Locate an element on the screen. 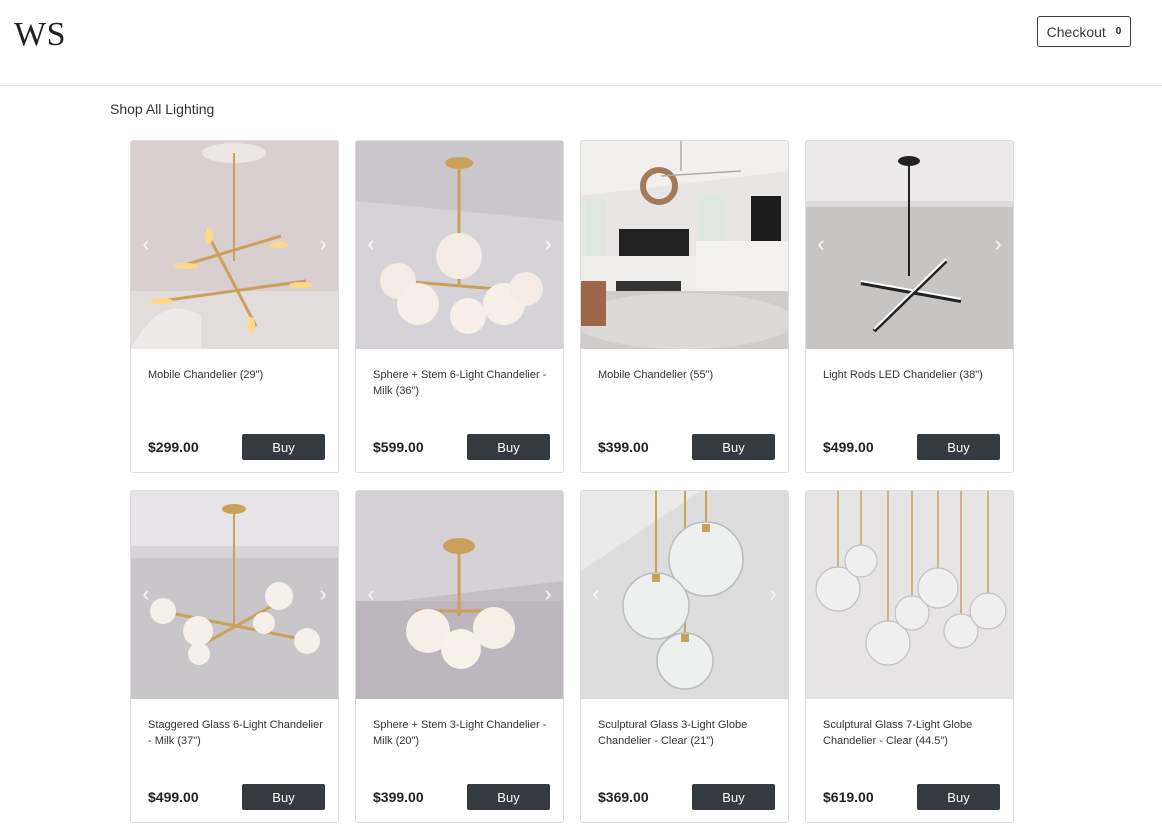 This screenshot has height=827, width=1162. product-name: Mobile Chandelier (29") is located at coordinates (237, 375).